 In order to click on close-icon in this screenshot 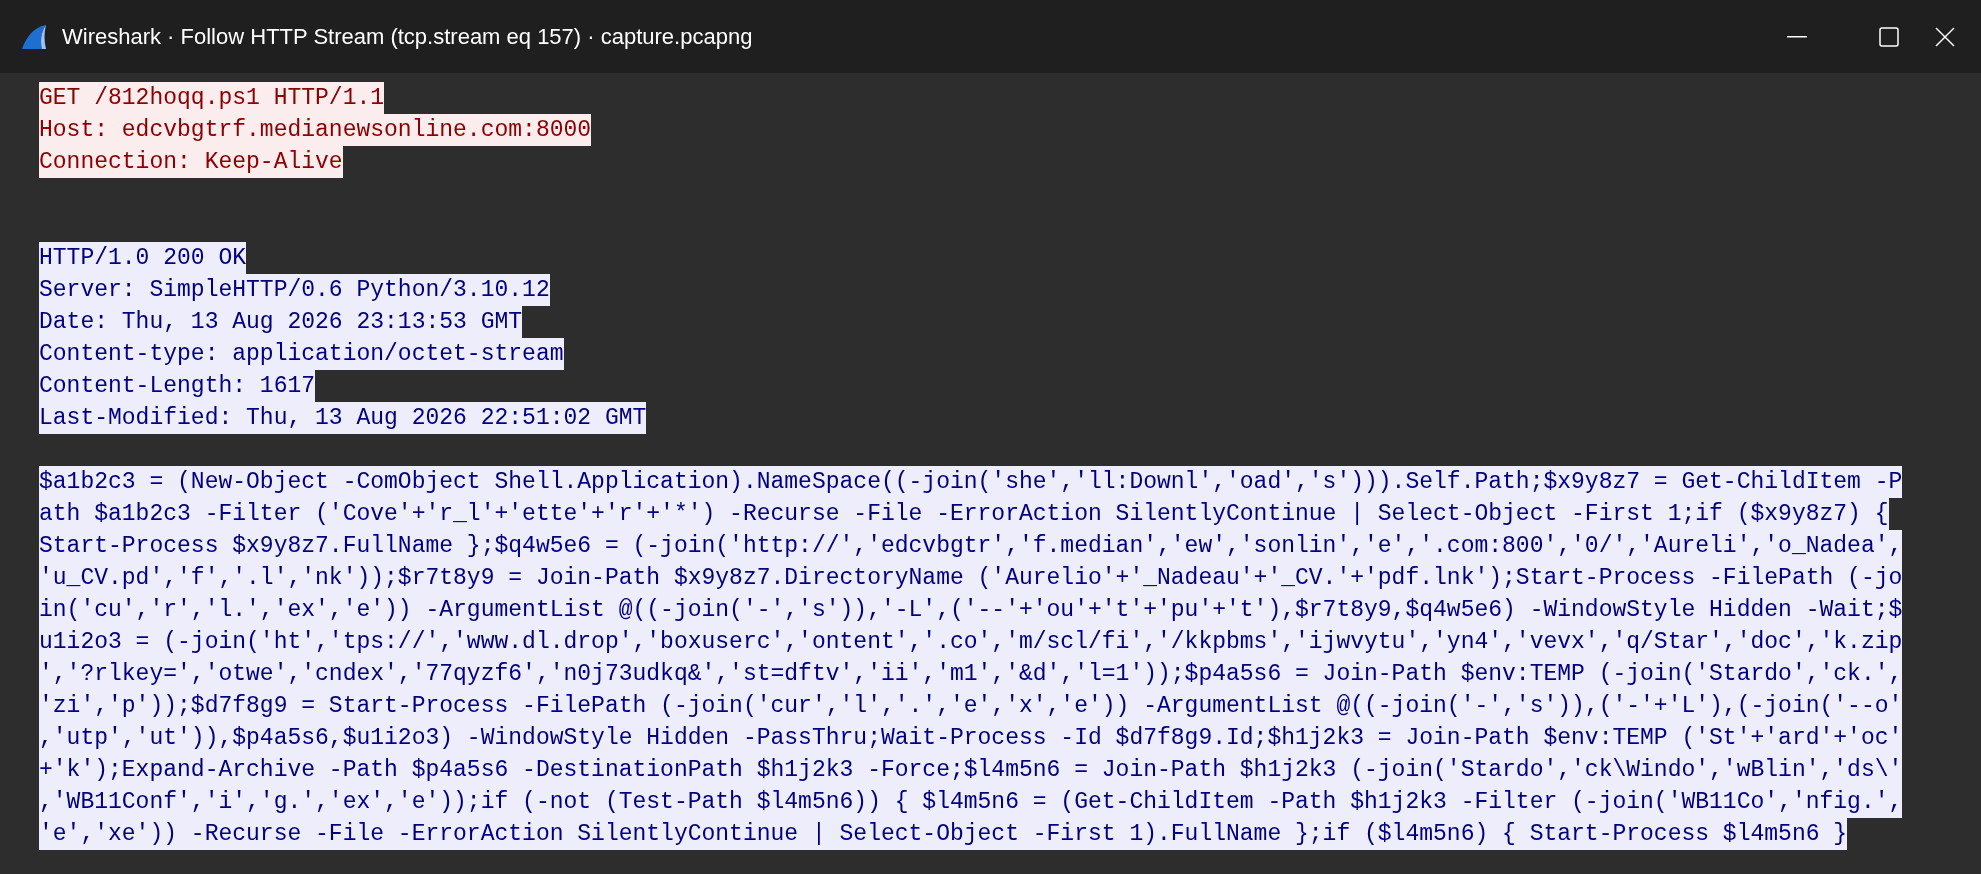, I will do `click(1945, 36)`.